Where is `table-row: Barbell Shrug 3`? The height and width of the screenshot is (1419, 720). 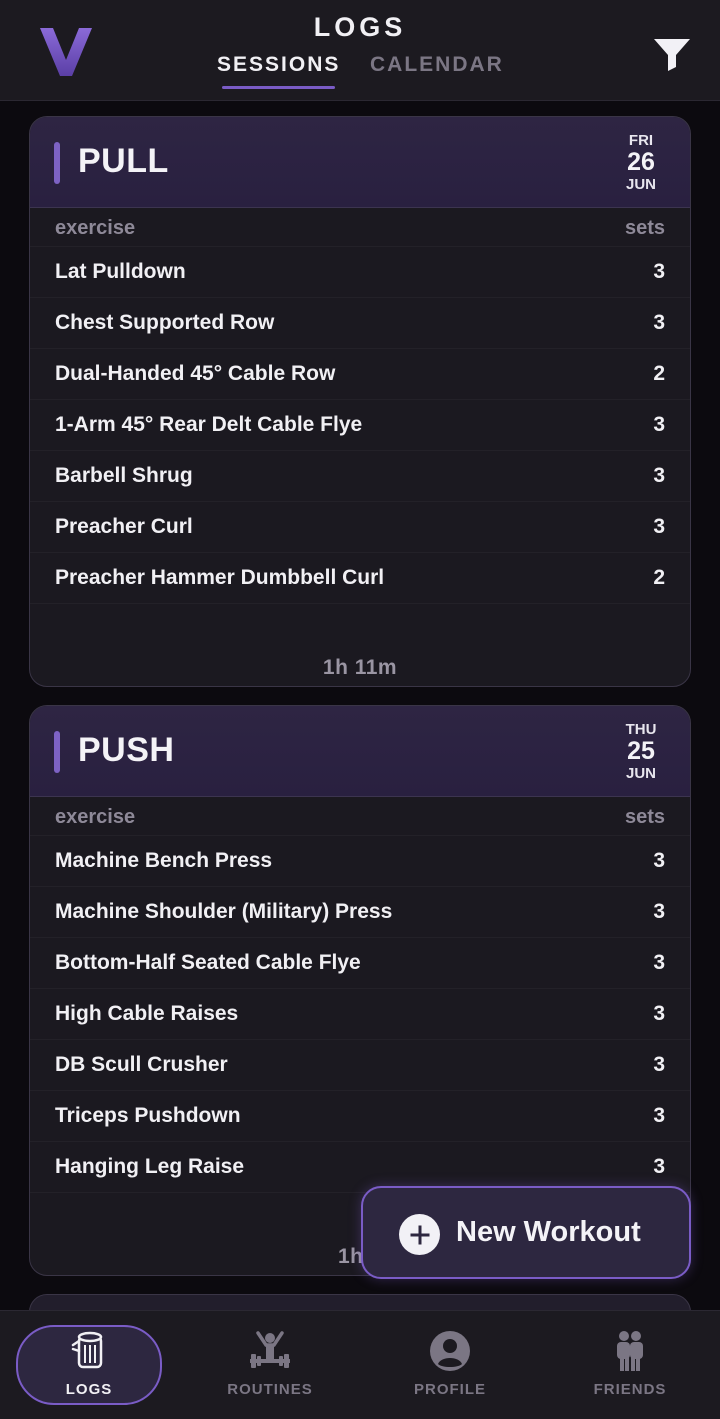
table-row: Barbell Shrug 3 is located at coordinates (360, 475).